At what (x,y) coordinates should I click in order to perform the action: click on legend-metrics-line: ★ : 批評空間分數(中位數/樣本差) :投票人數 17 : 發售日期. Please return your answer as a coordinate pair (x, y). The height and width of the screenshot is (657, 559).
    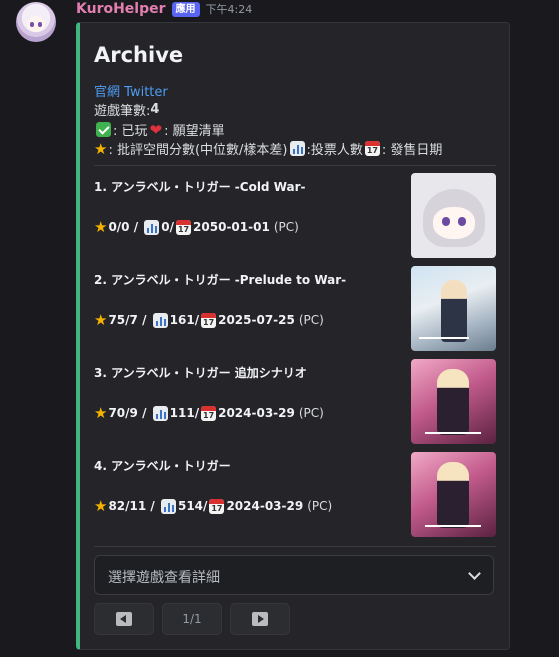
    Looking at the image, I should click on (268, 149).